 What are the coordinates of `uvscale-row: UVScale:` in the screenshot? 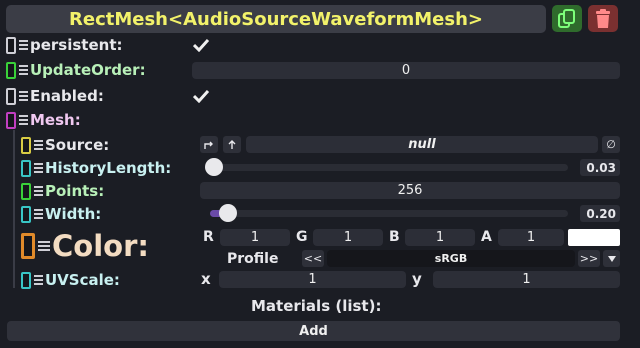 It's located at (70, 280).